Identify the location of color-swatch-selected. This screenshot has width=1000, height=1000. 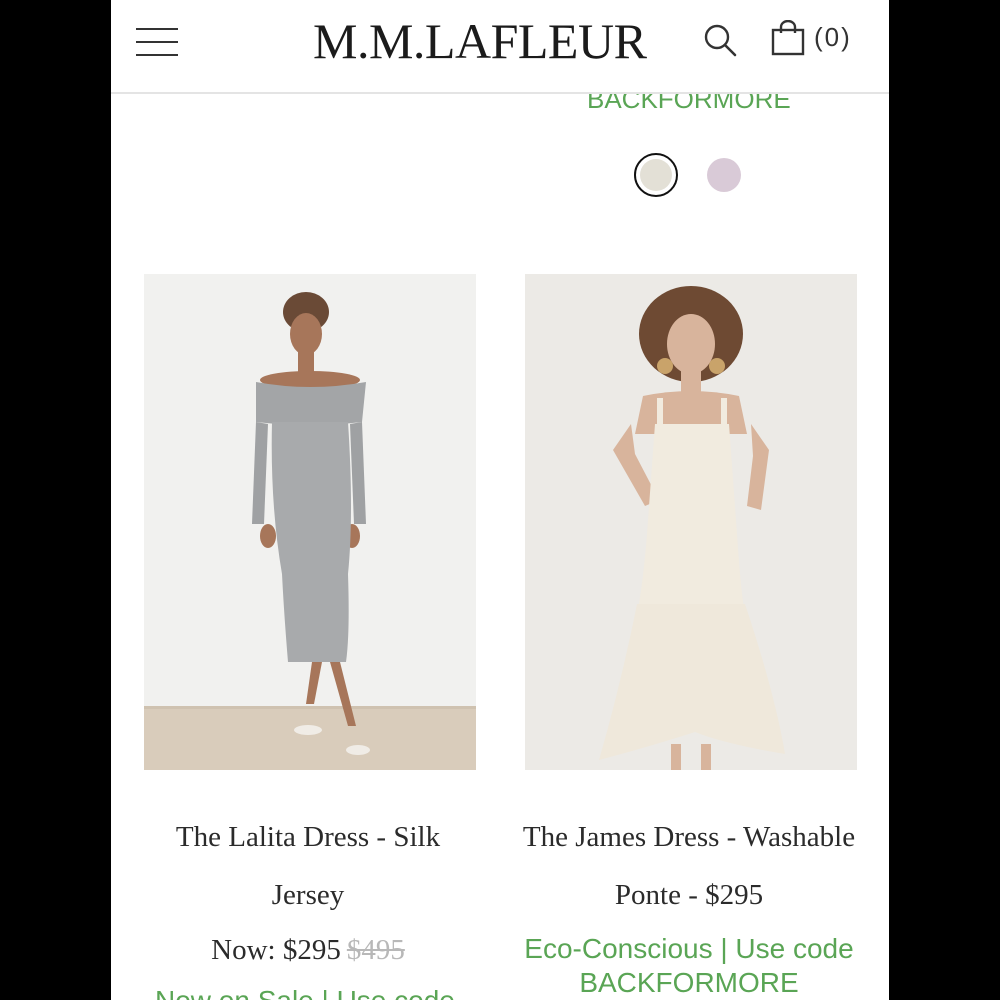
(656, 175).